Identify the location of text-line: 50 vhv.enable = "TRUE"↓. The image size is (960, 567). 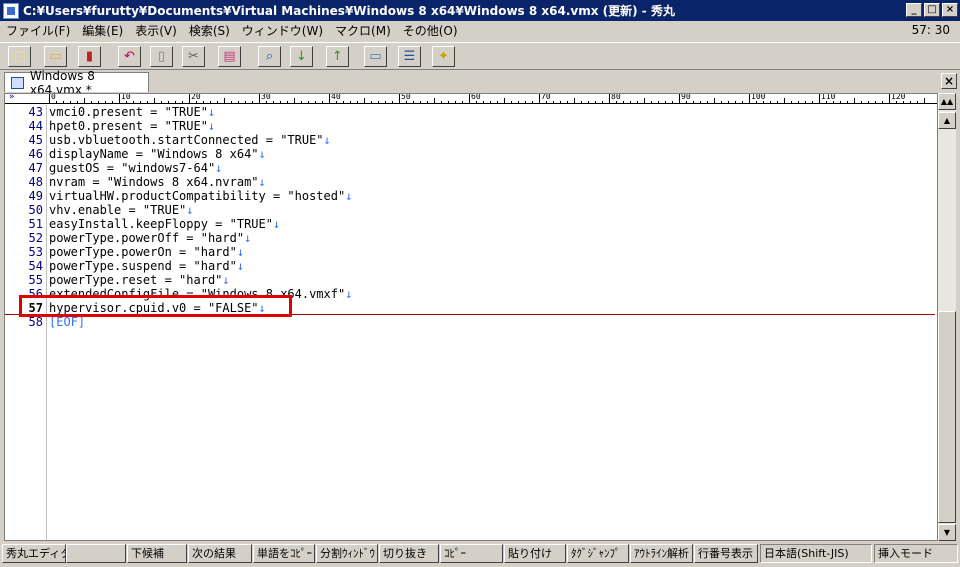
(471, 210).